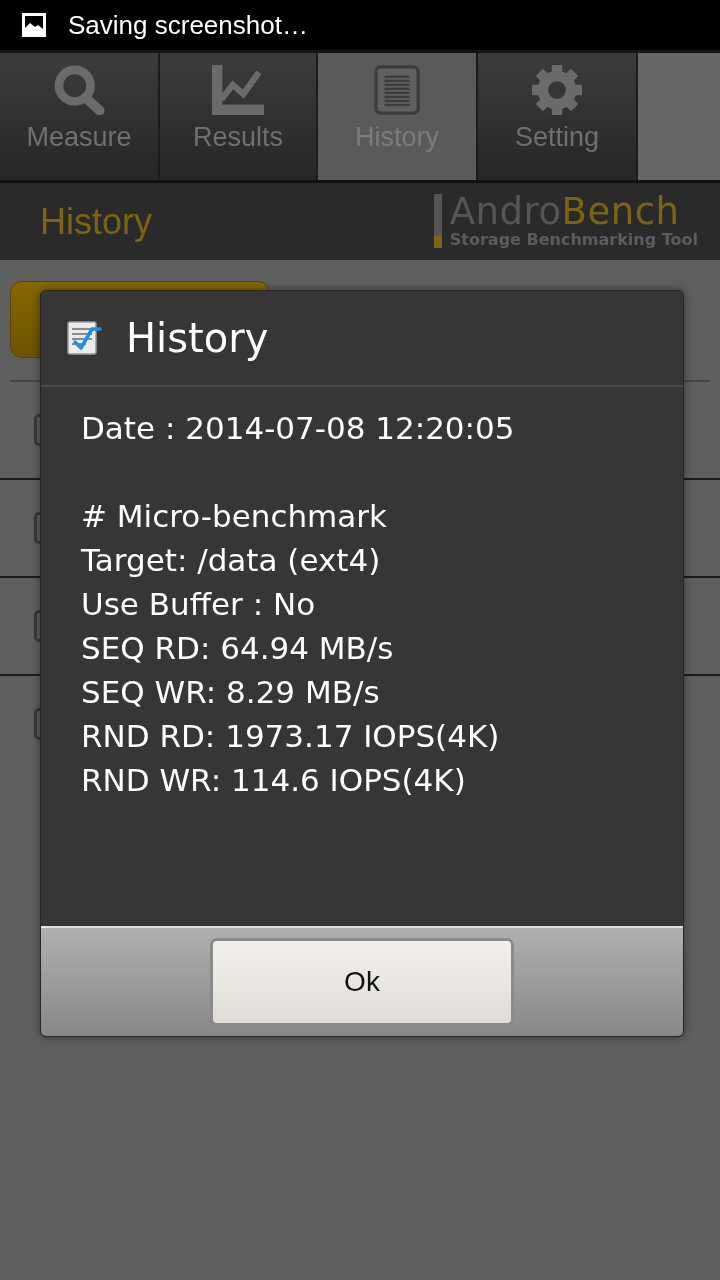  What do you see at coordinates (96, 221) in the screenshot?
I see `page-title: History` at bounding box center [96, 221].